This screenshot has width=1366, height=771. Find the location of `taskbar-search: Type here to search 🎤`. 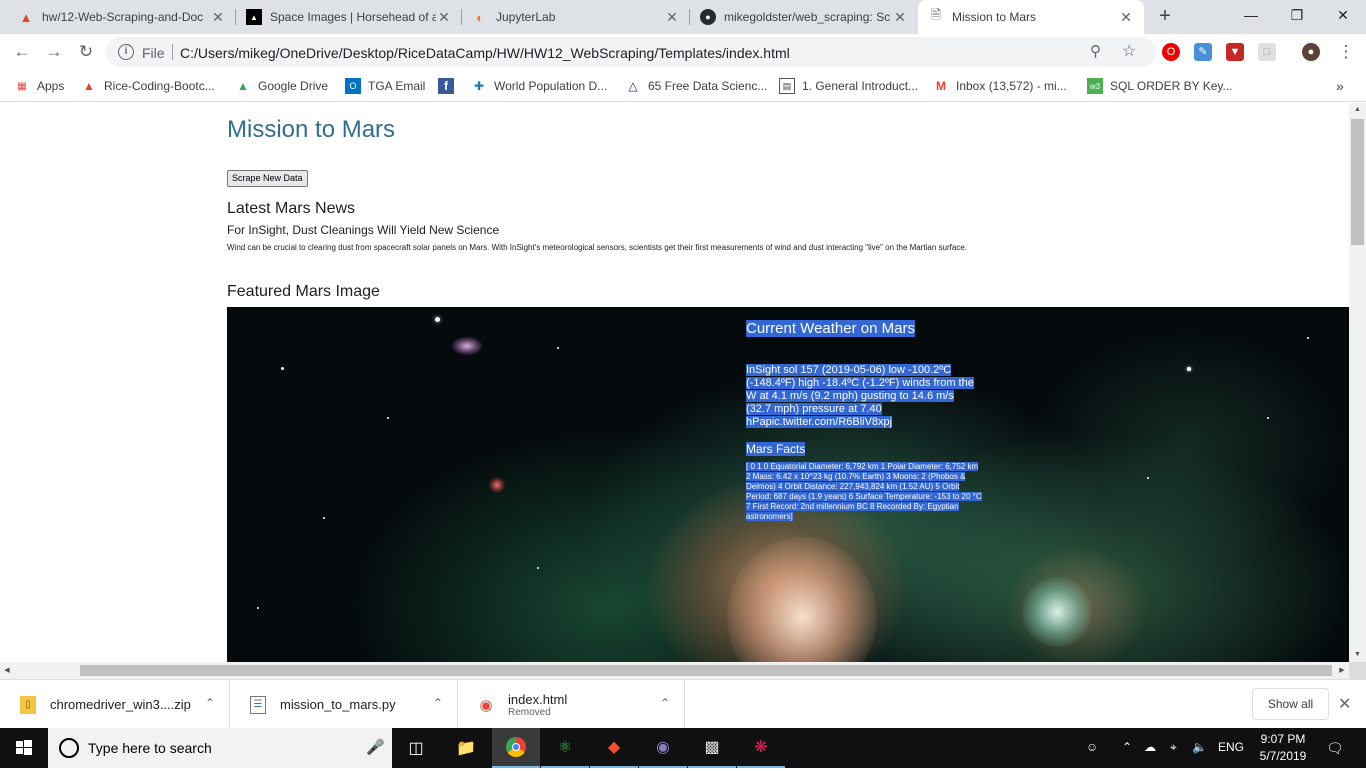

taskbar-search: Type here to search 🎤 is located at coordinates (220, 748).